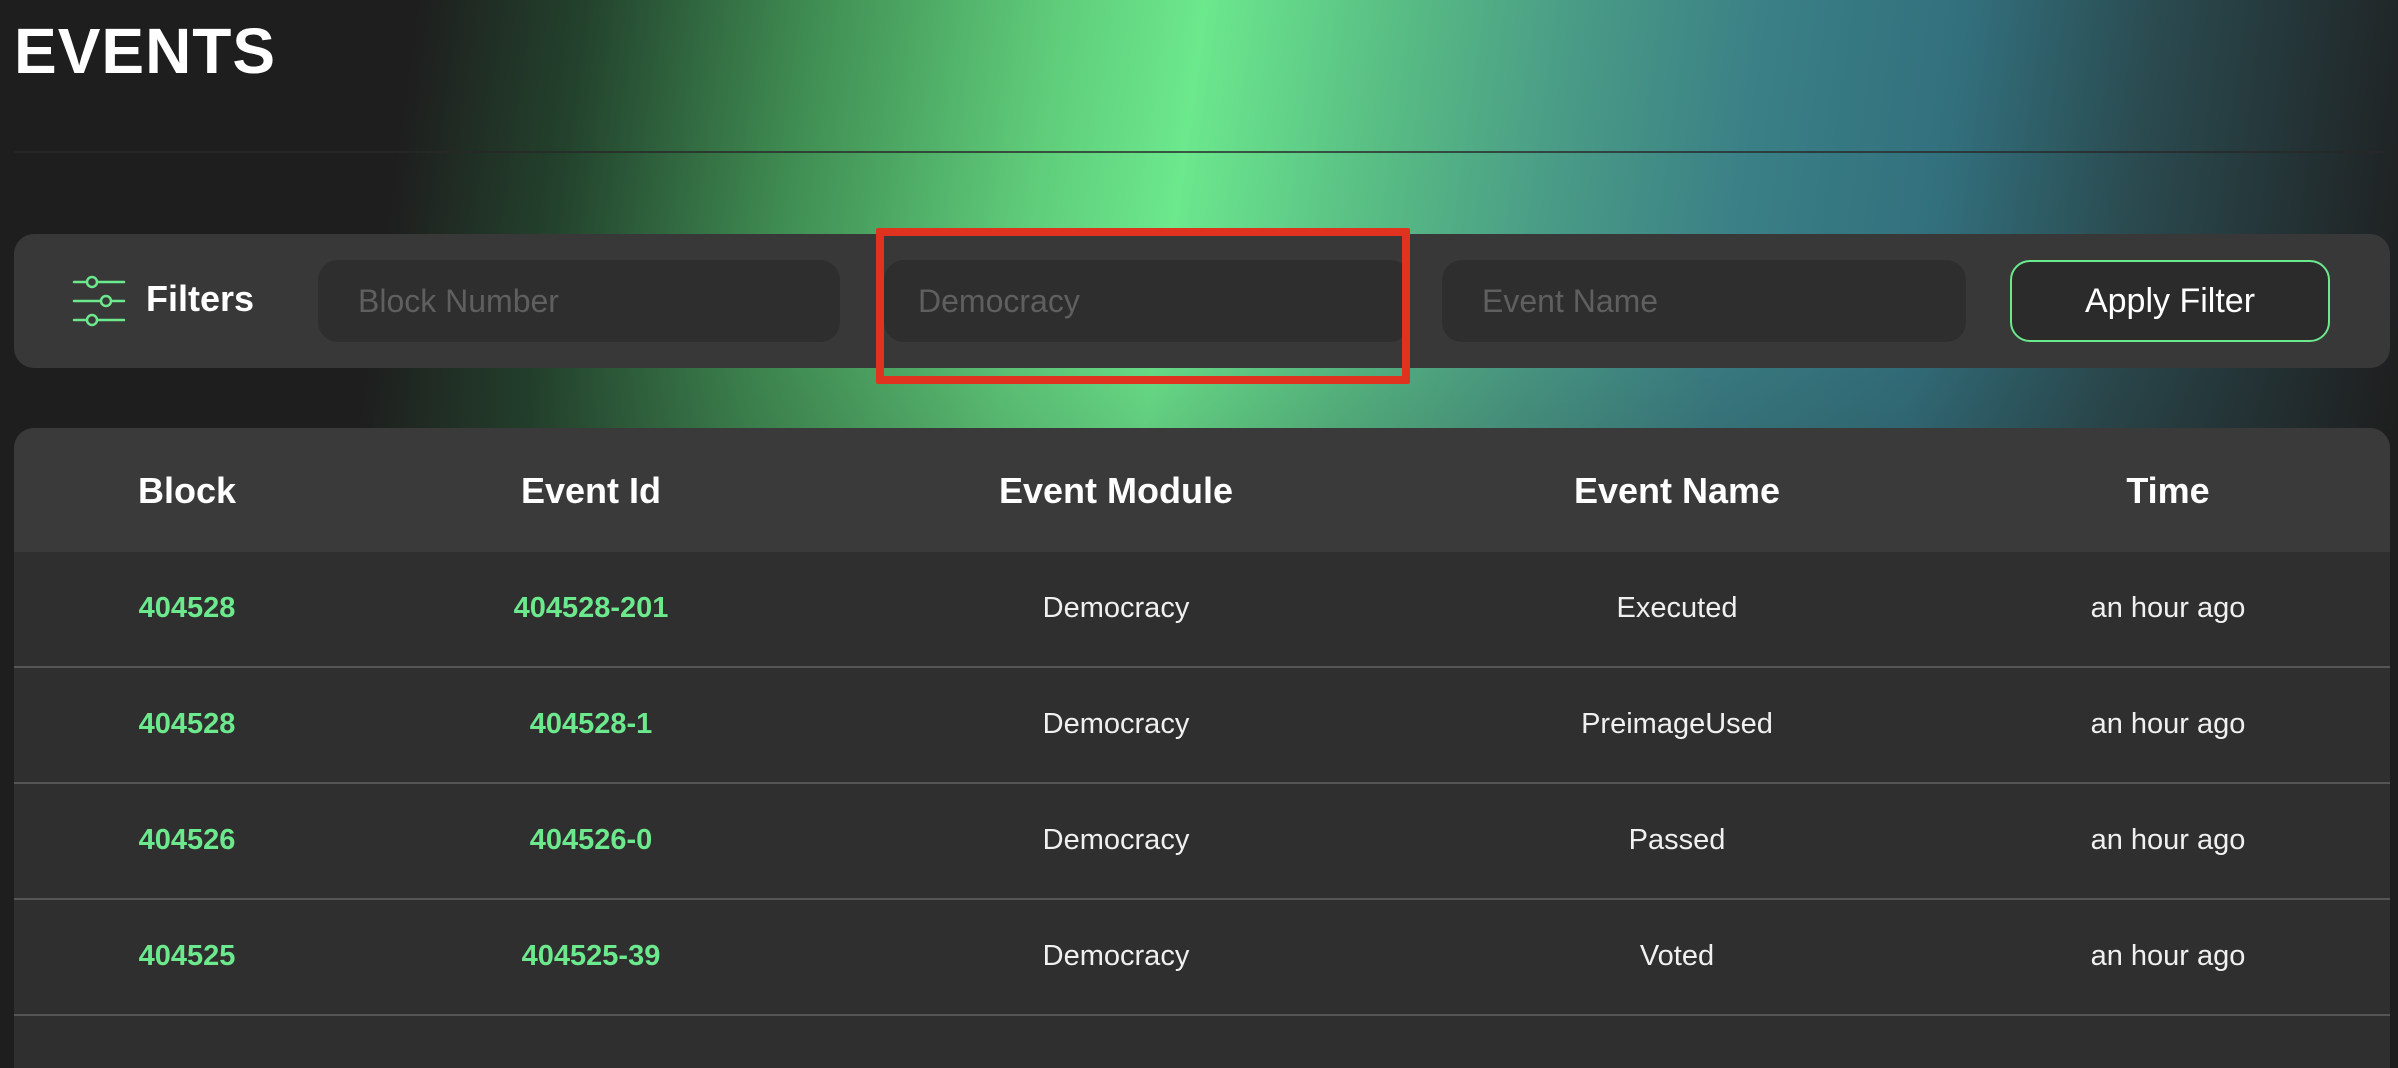 This screenshot has height=1068, width=2398. What do you see at coordinates (1677, 490) in the screenshot?
I see `column-header-event-name: Event Name` at bounding box center [1677, 490].